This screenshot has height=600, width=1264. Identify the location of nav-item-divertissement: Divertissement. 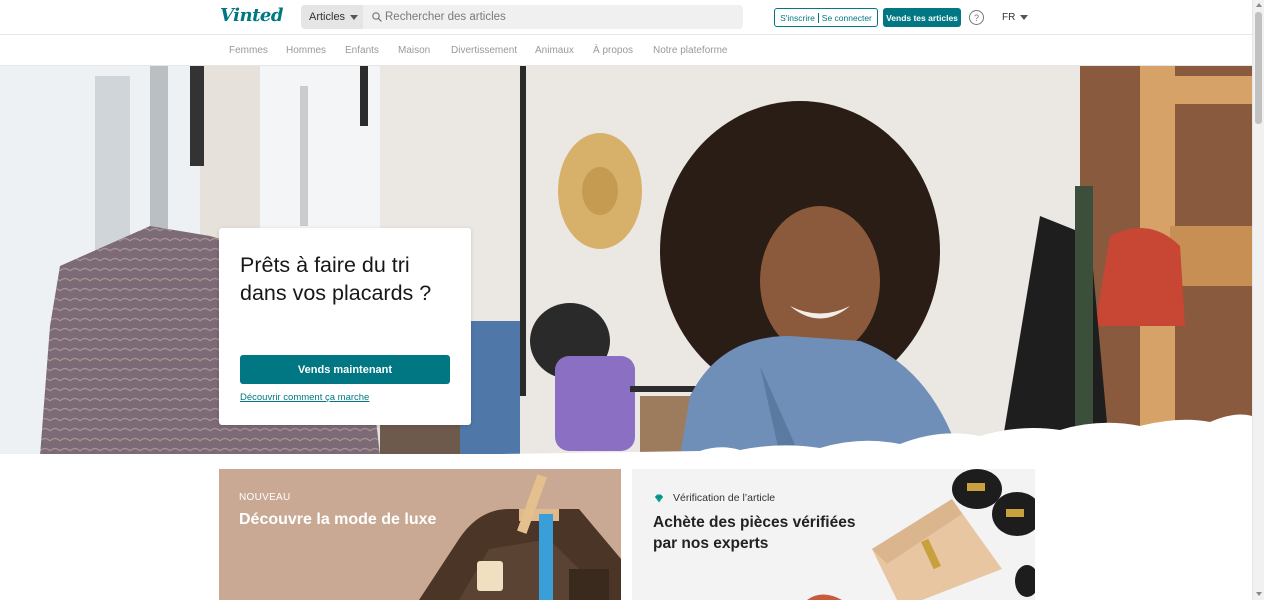
(484, 50).